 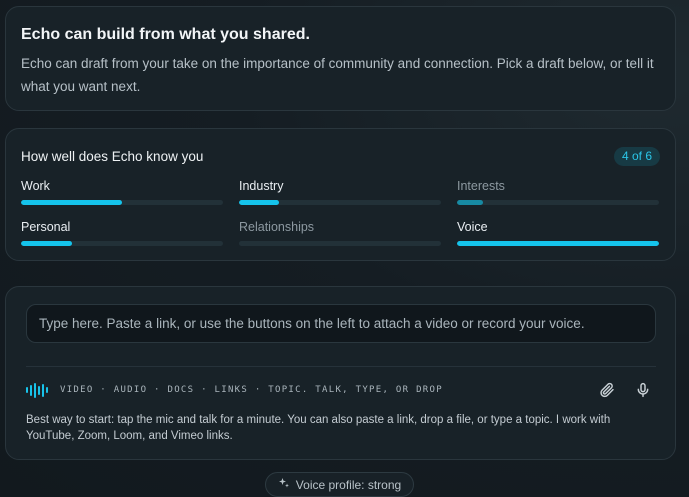 What do you see at coordinates (607, 390) in the screenshot?
I see `paperclip-icon` at bounding box center [607, 390].